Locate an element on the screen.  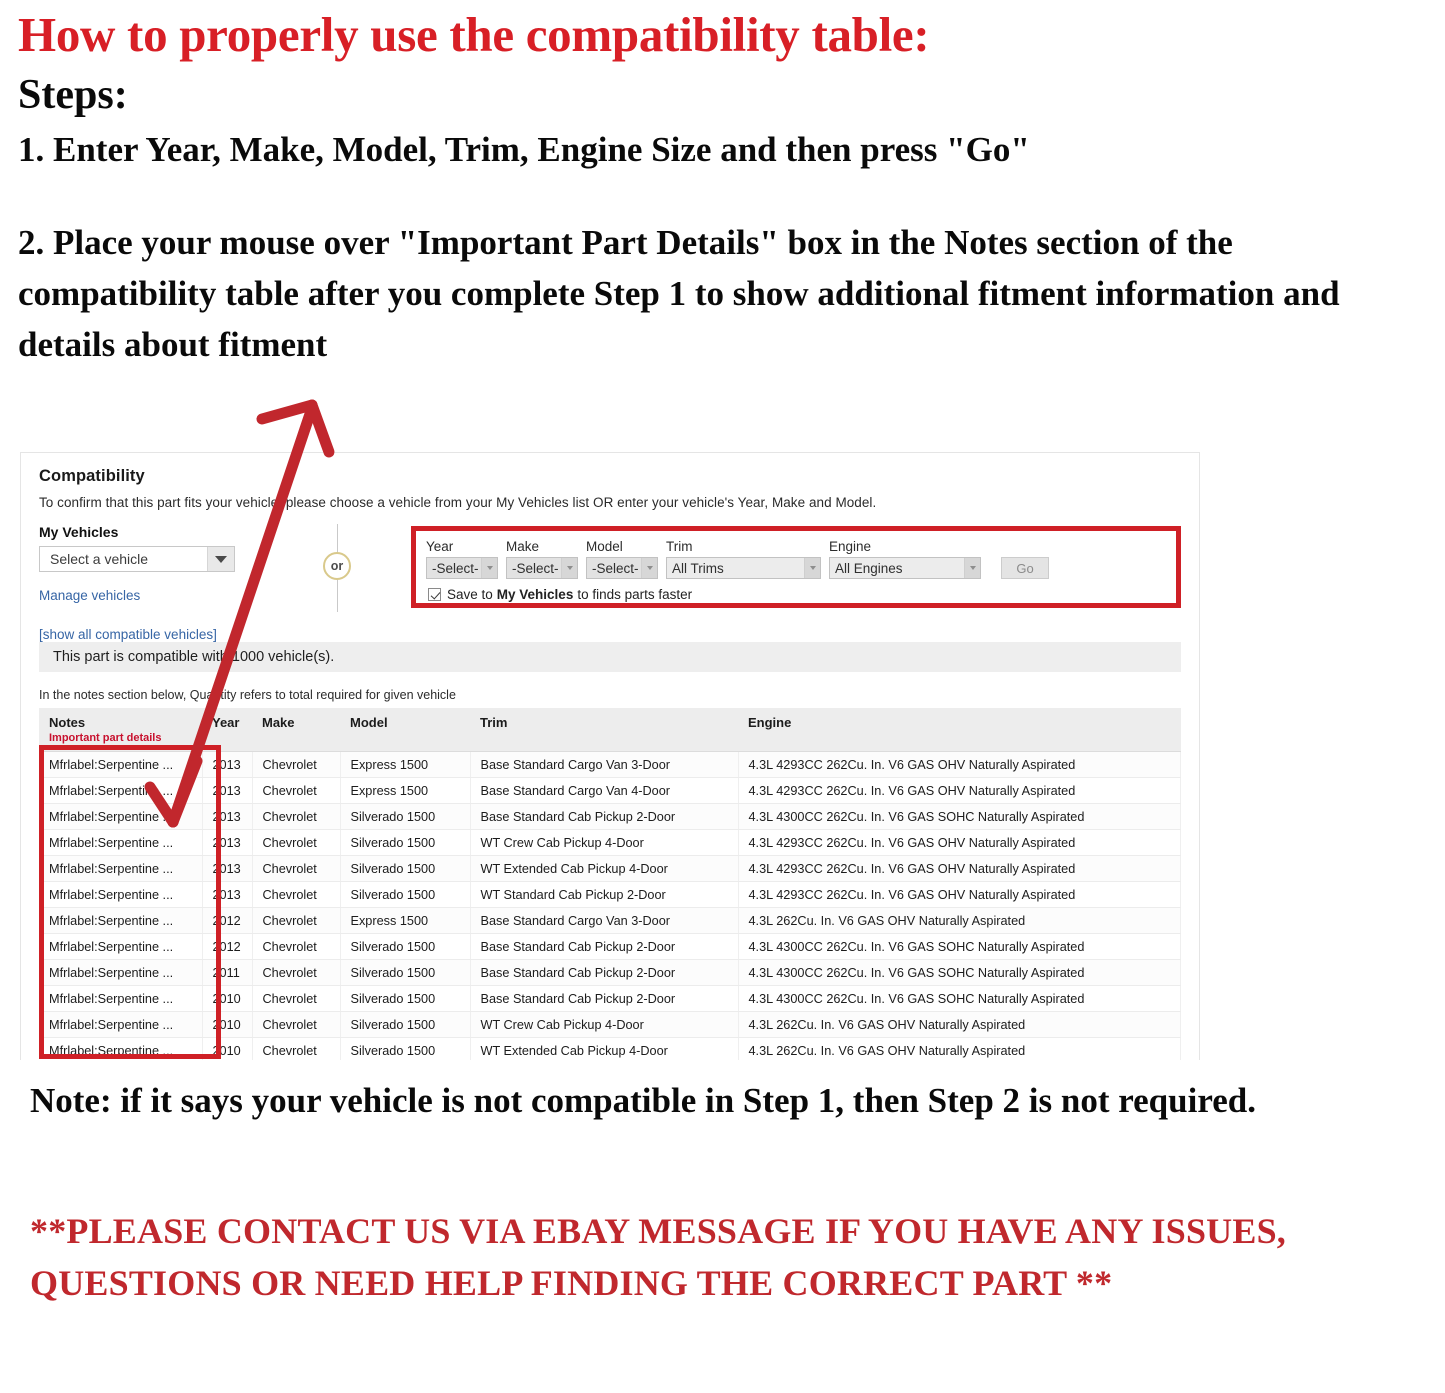
engine-select: All Engines is located at coordinates (905, 568).